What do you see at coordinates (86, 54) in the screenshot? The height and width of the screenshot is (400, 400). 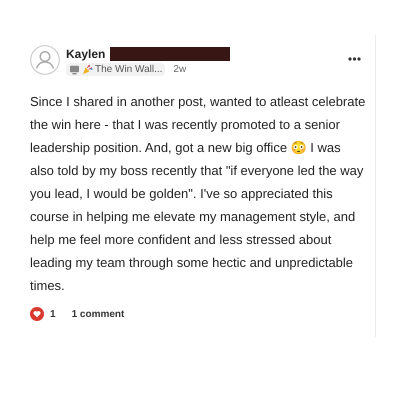 I see `author-name: Kaylen` at bounding box center [86, 54].